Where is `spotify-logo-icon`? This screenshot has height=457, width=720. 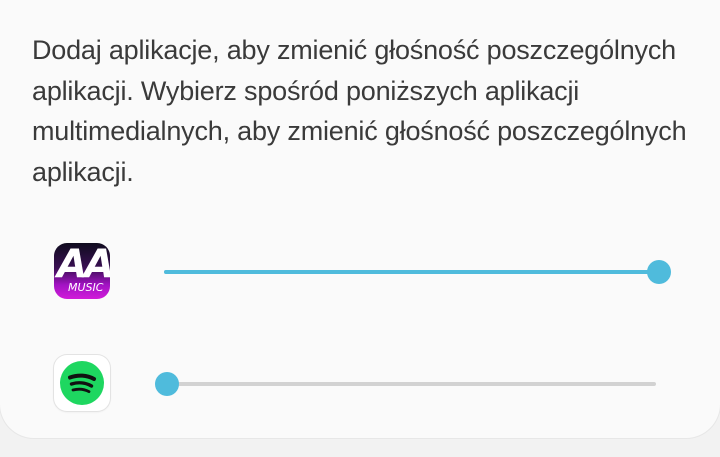 spotify-logo-icon is located at coordinates (82, 383).